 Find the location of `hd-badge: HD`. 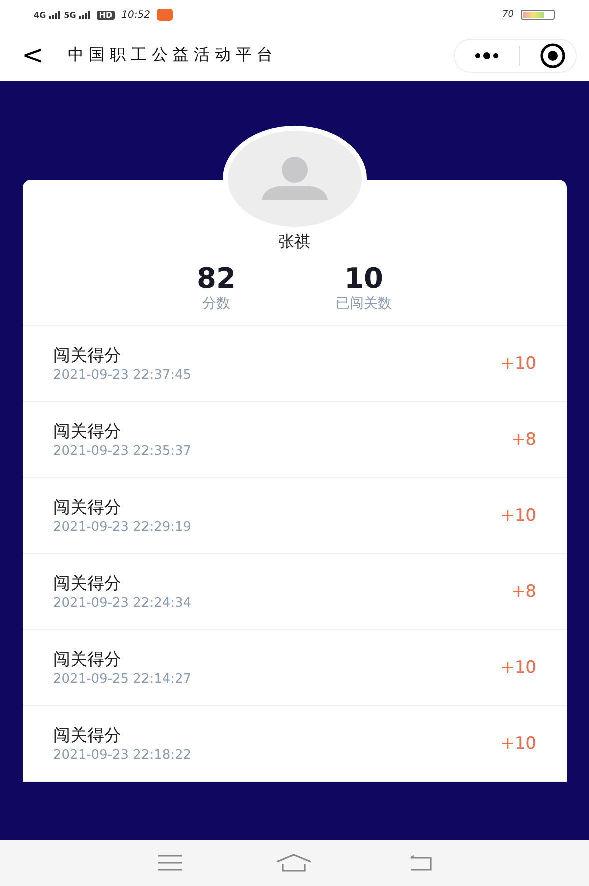

hd-badge: HD is located at coordinates (106, 15).